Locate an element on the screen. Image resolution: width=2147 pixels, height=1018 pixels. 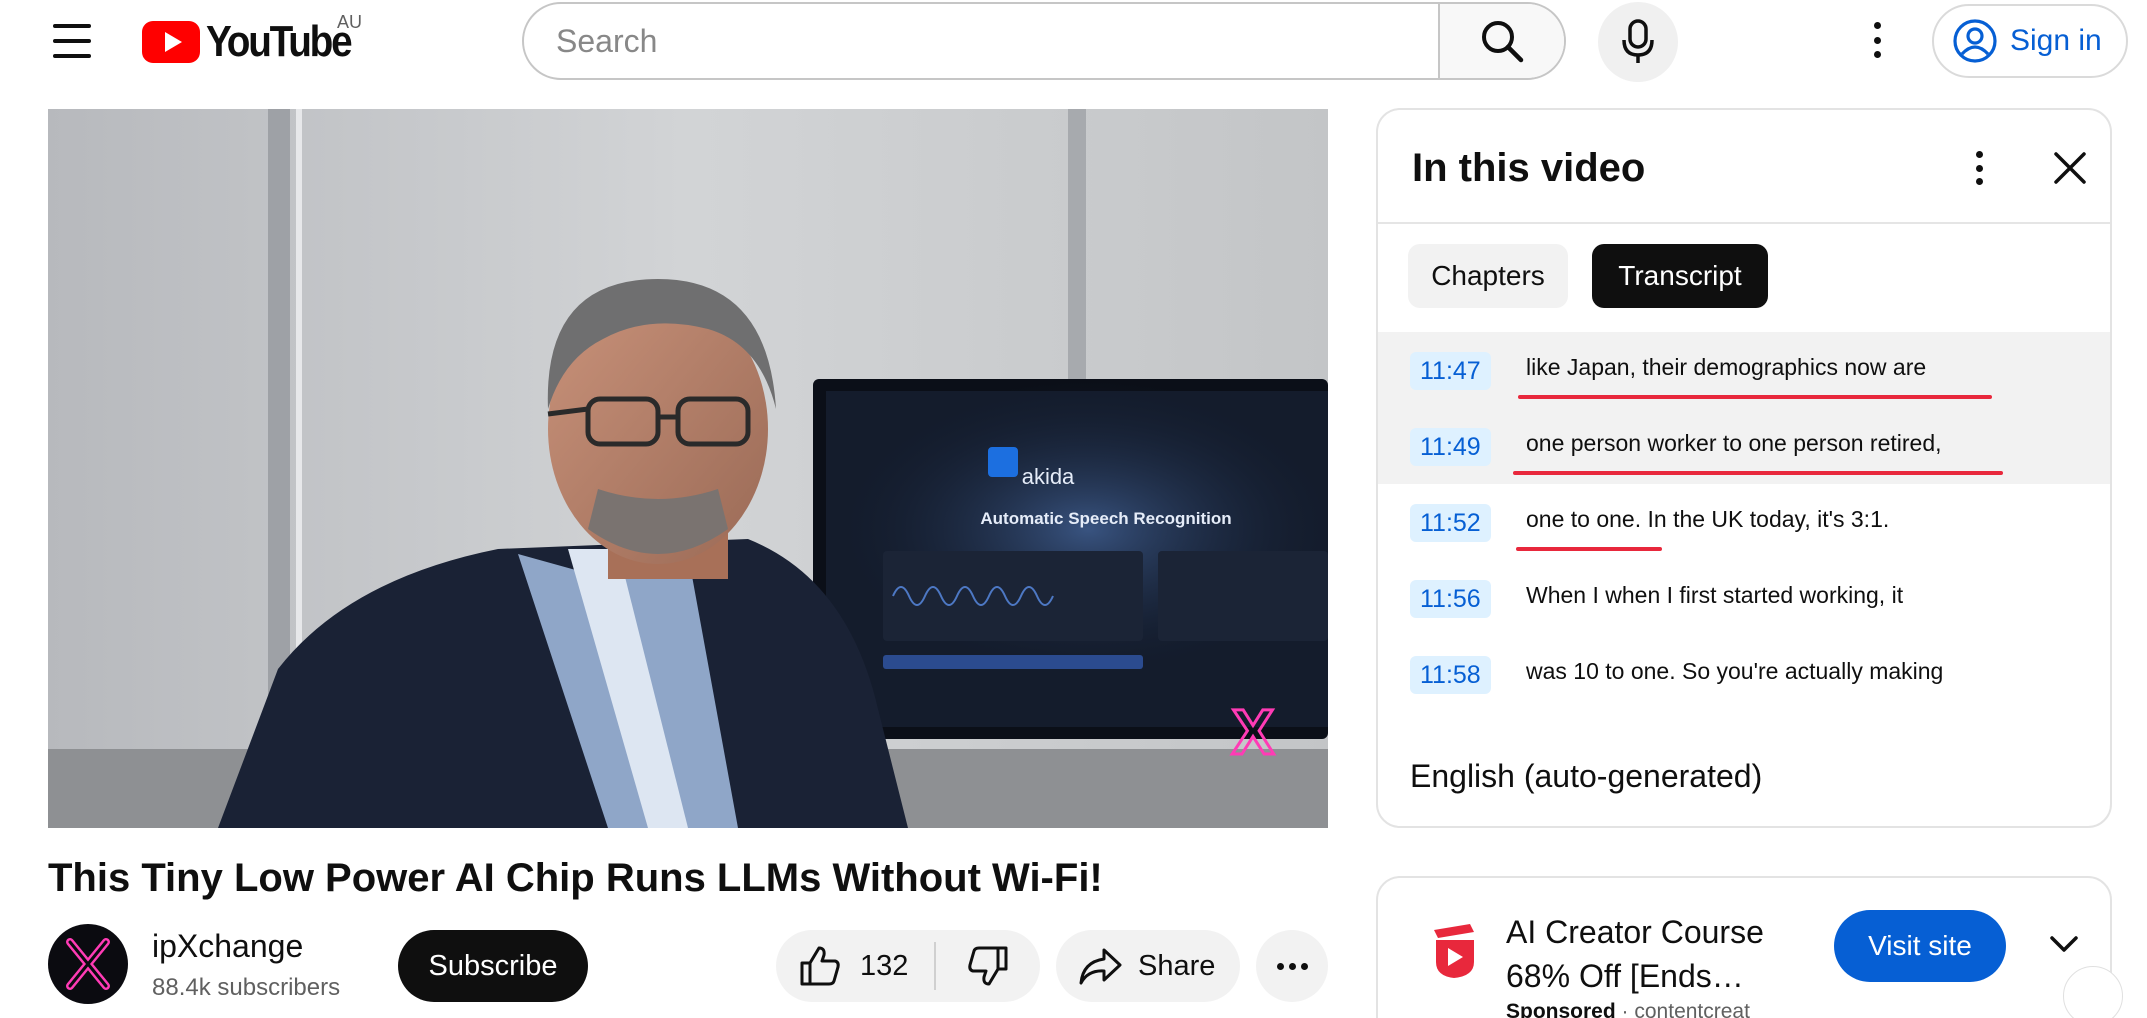
channel-avatar is located at coordinates (88, 964).